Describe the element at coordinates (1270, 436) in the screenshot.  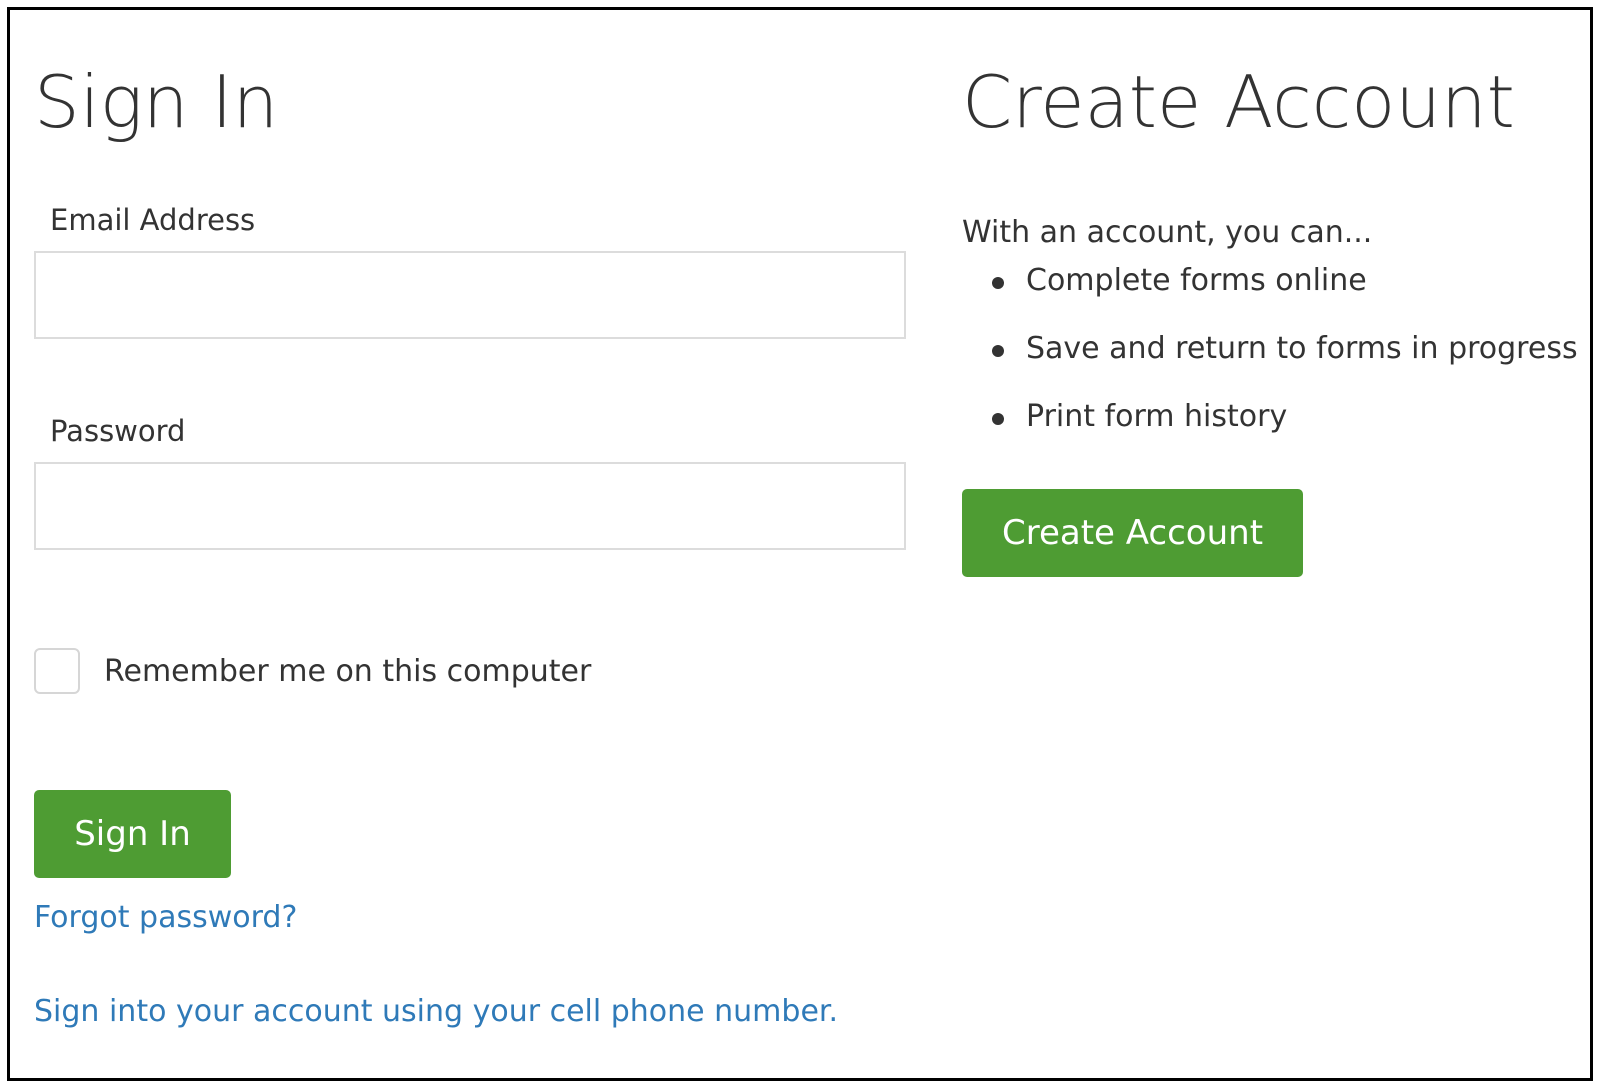
I see `list-item: Print form history` at that location.